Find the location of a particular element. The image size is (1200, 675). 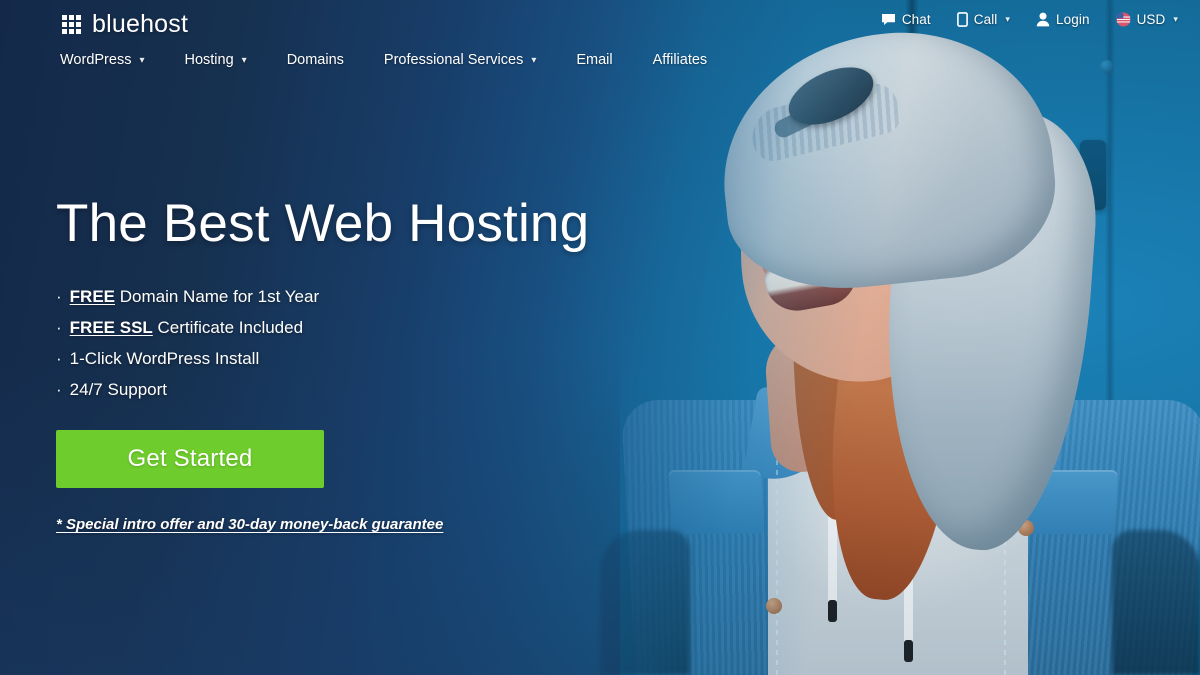

mobile-phone-icon is located at coordinates (962, 19).